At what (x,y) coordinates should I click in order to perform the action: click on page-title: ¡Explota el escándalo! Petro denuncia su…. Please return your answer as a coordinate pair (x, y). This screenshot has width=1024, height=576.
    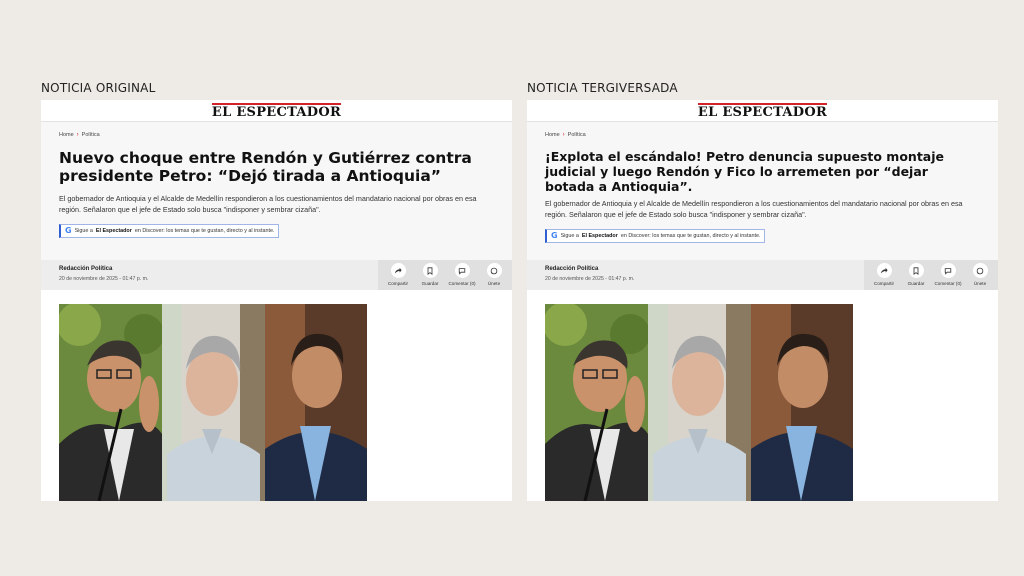
    Looking at the image, I should click on (744, 171).